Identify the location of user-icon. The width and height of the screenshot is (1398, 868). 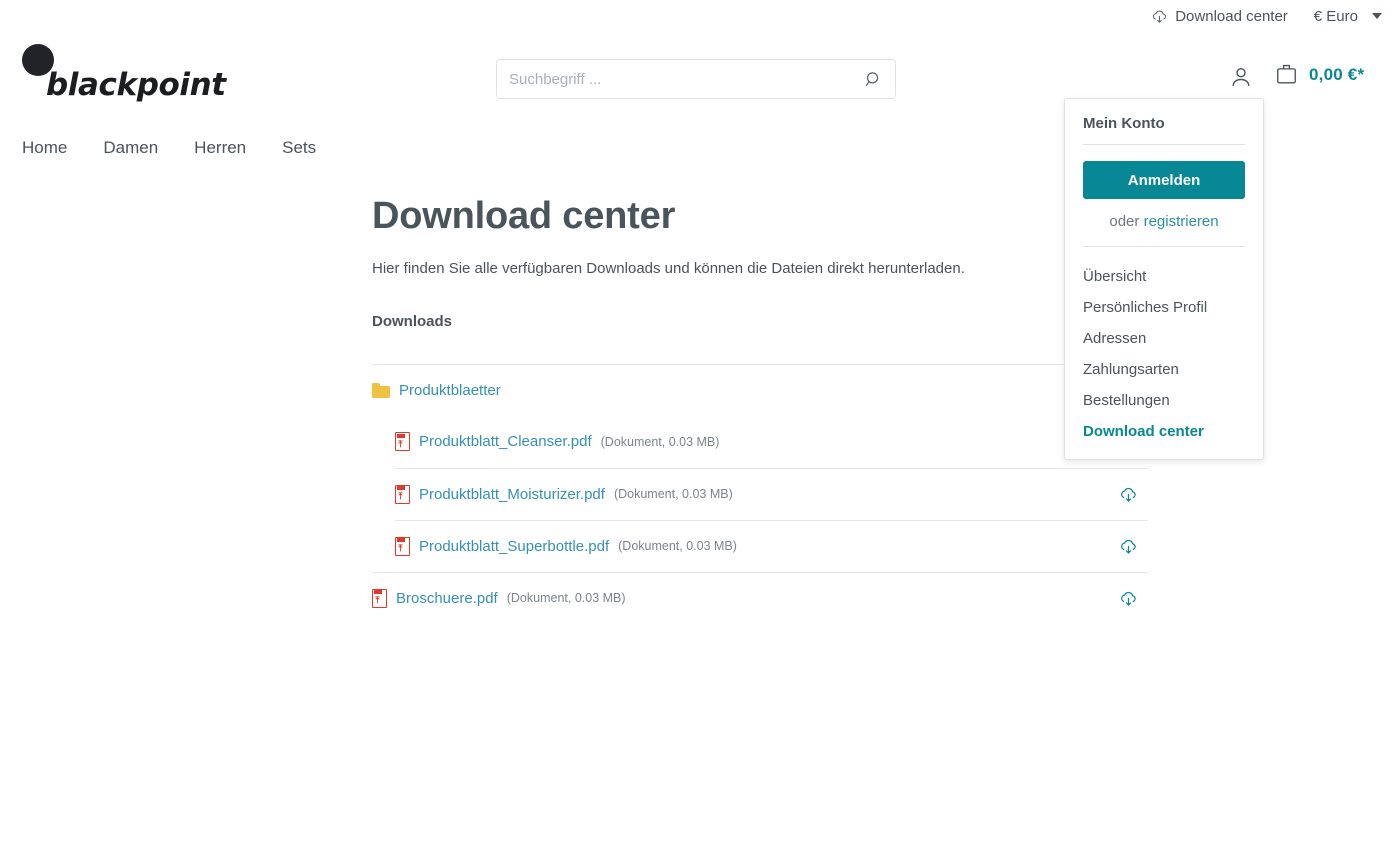
(1241, 76).